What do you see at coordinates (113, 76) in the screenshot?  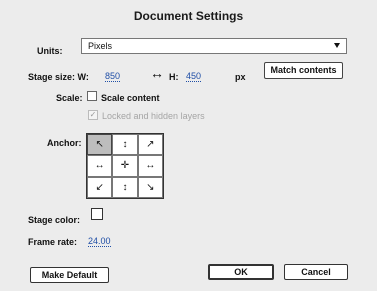 I see `stage-width-input: 850` at bounding box center [113, 76].